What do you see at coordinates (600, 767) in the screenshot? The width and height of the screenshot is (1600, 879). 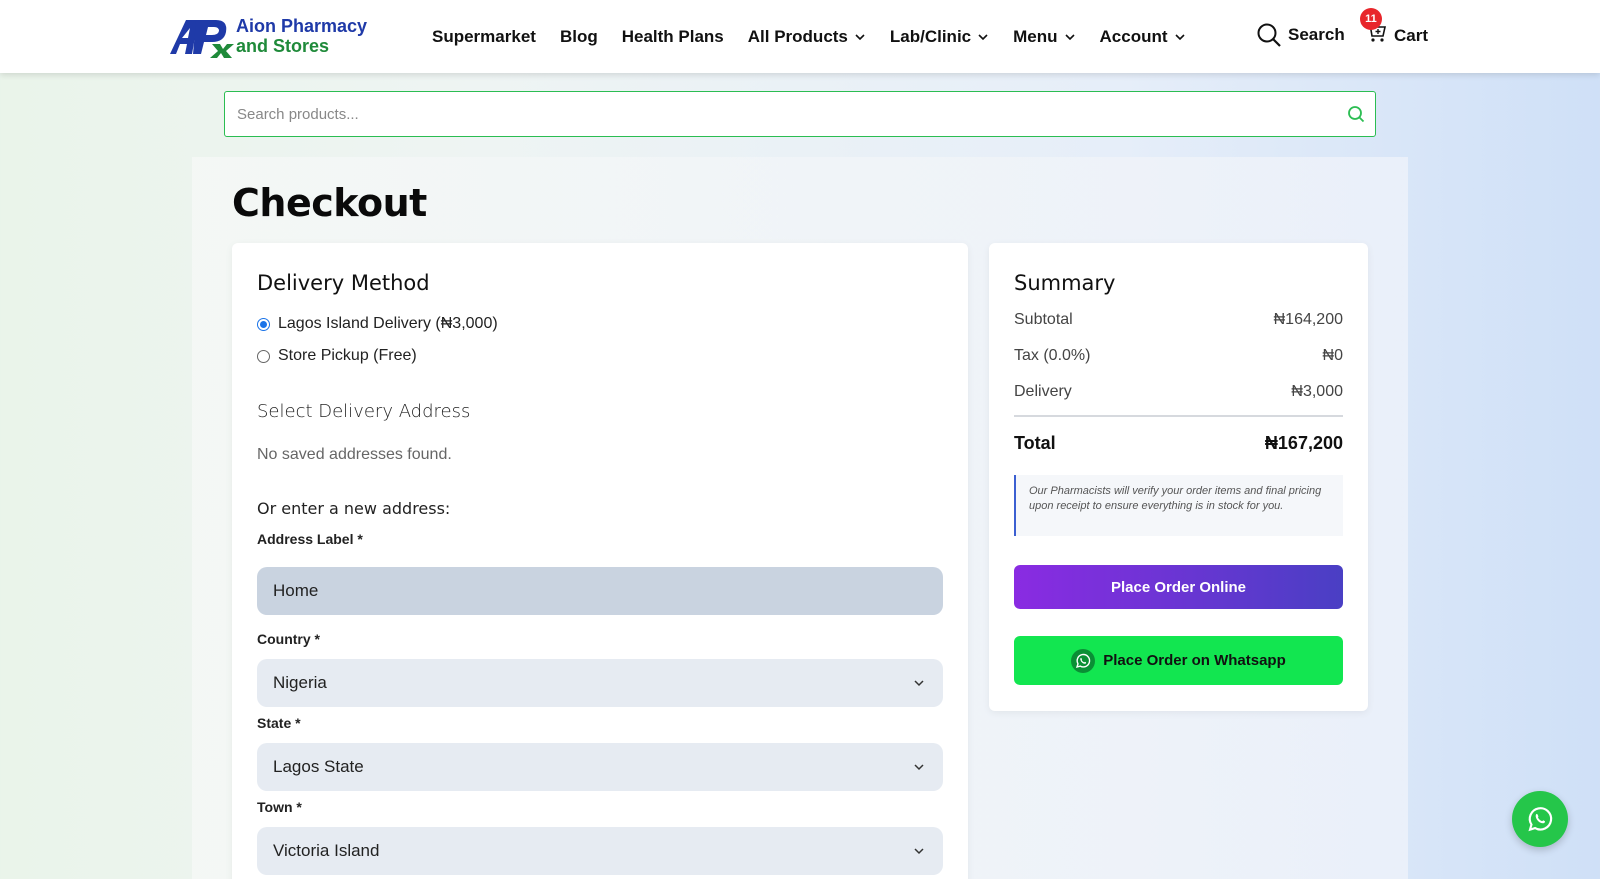 I see `state-select: Lagos State` at bounding box center [600, 767].